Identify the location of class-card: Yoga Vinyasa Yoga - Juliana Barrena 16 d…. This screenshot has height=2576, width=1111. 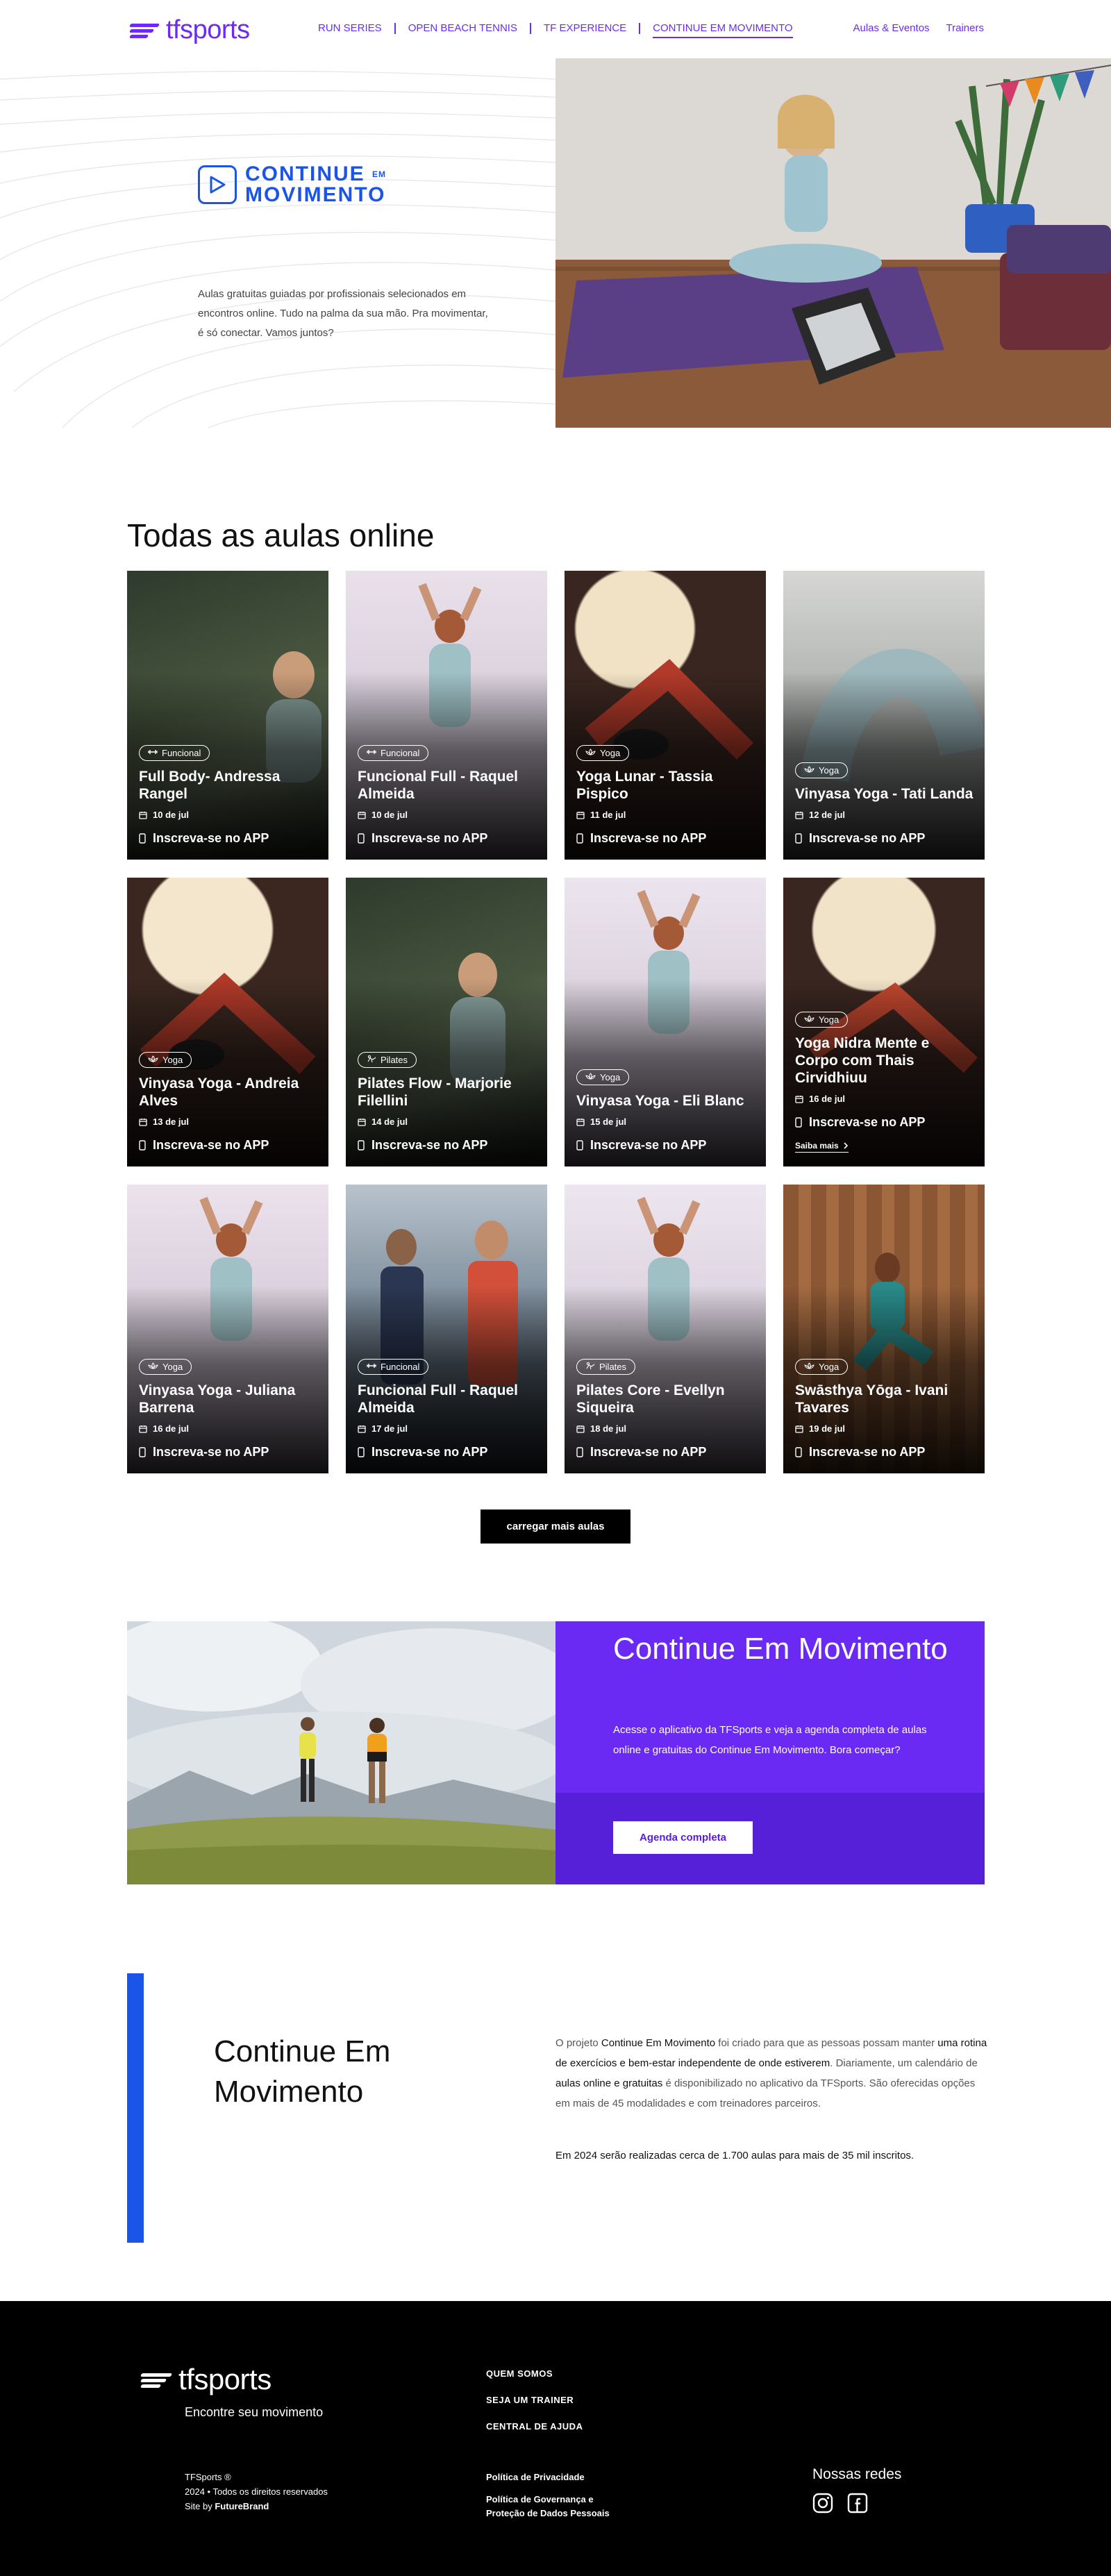
(227, 1329).